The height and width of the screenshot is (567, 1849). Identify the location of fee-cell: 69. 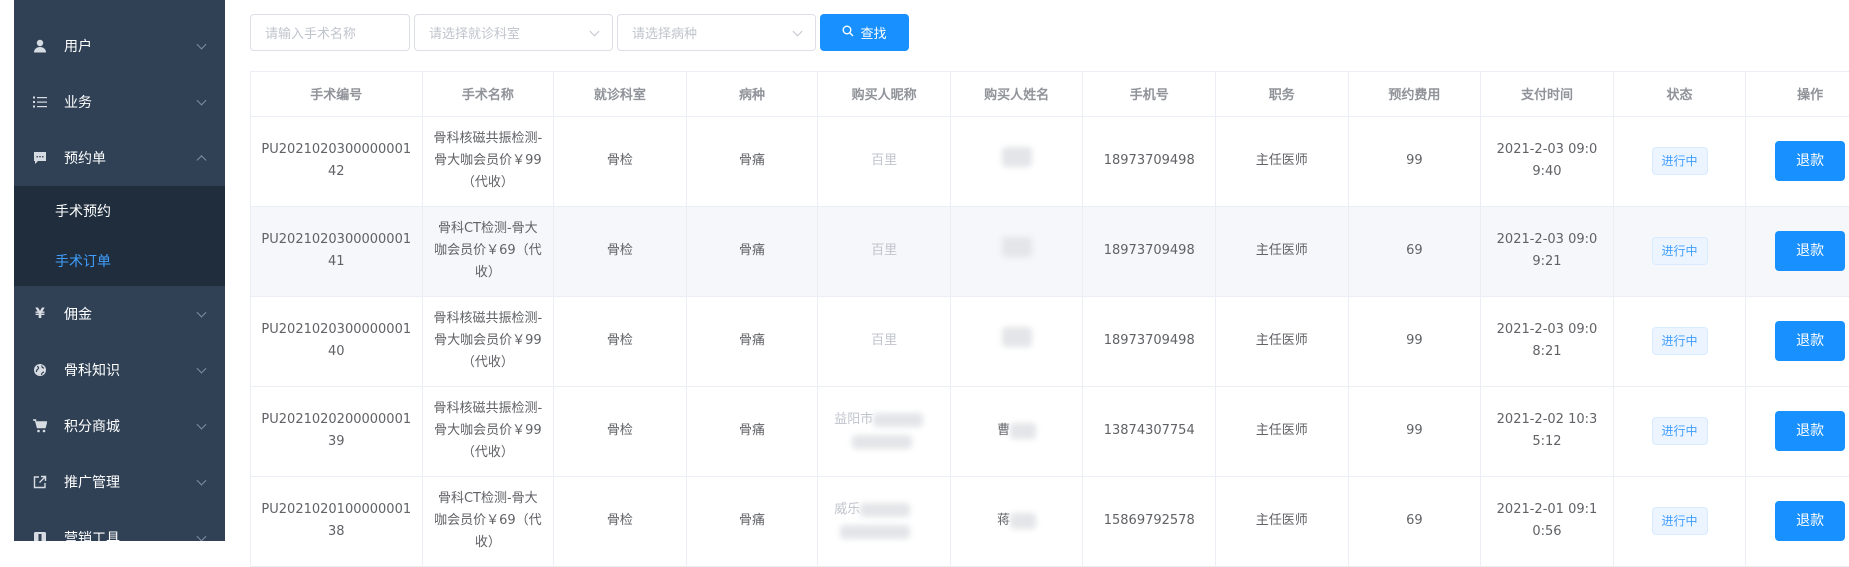
(1415, 251).